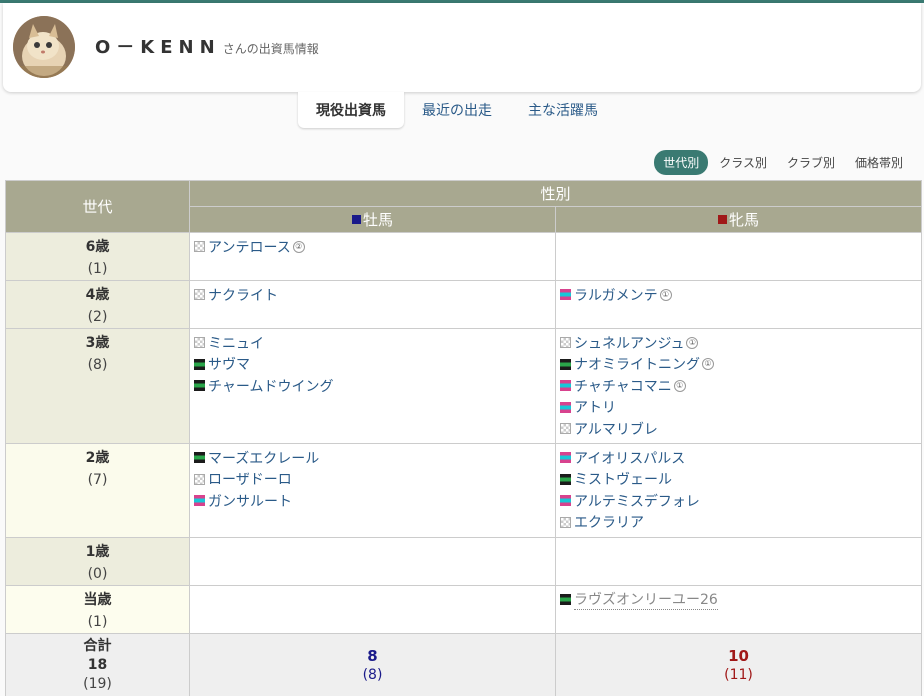  Describe the element at coordinates (372, 501) in the screenshot. I see `horse-link: ガンサルート` at that location.